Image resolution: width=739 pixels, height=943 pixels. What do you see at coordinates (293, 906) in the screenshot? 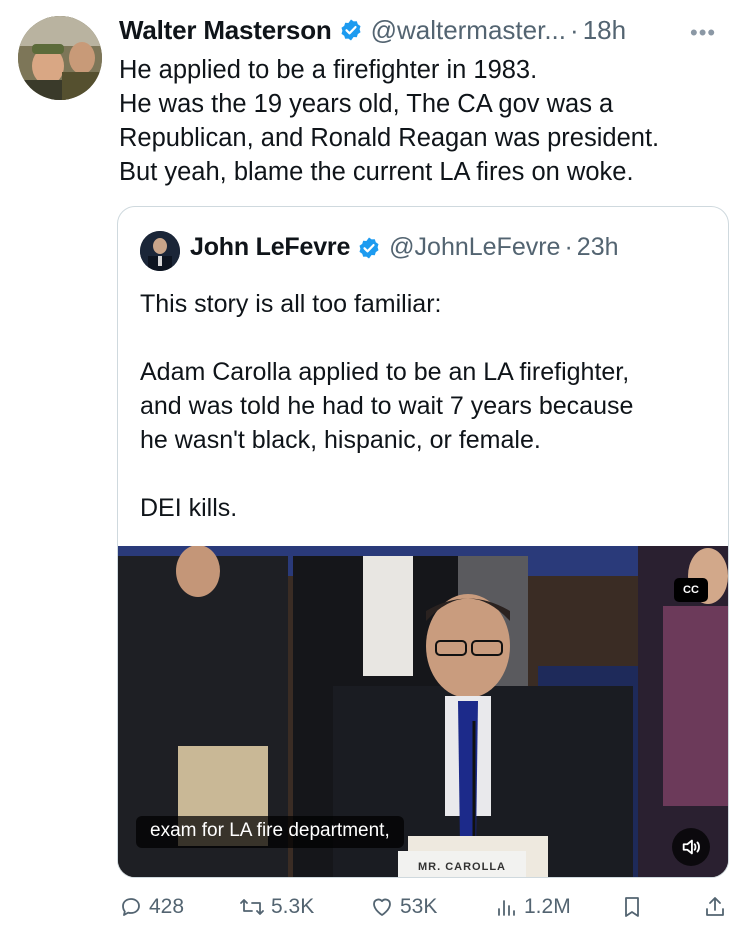
I see `repost-count: 5.3K` at bounding box center [293, 906].